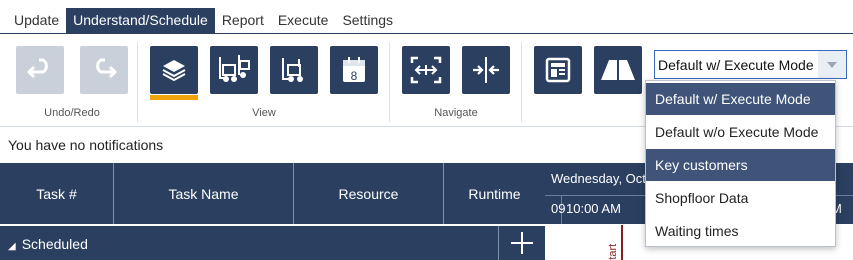 This screenshot has height=260, width=853. I want to click on go-to-now-button, so click(486, 70).